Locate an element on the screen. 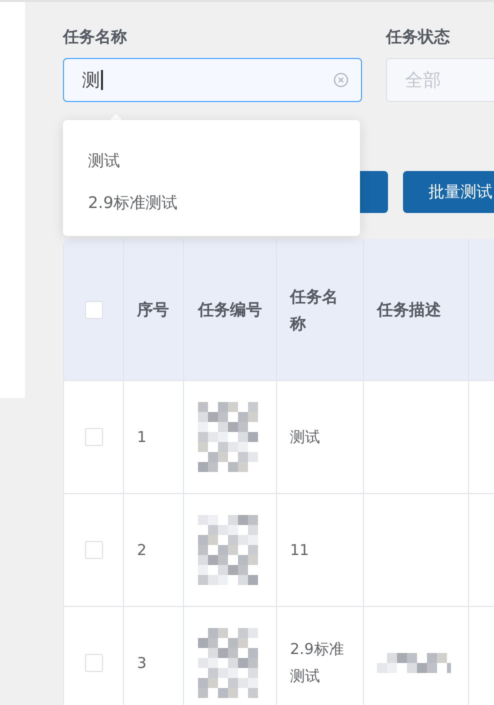 Image resolution: width=494 pixels, height=705 pixels. column-header: 任务名称 is located at coordinates (314, 310).